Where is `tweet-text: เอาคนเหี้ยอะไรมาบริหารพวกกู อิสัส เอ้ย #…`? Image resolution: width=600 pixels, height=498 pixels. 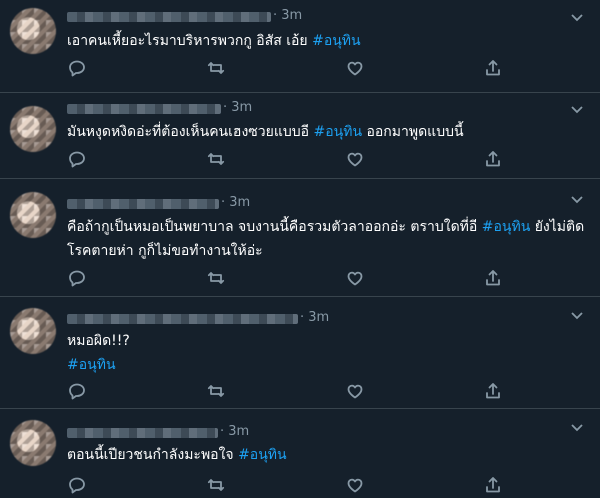 tweet-text: เอาคนเหี้ยอะไรมาบริหารพวกกู อิสัส เอ้ย #… is located at coordinates (326, 41).